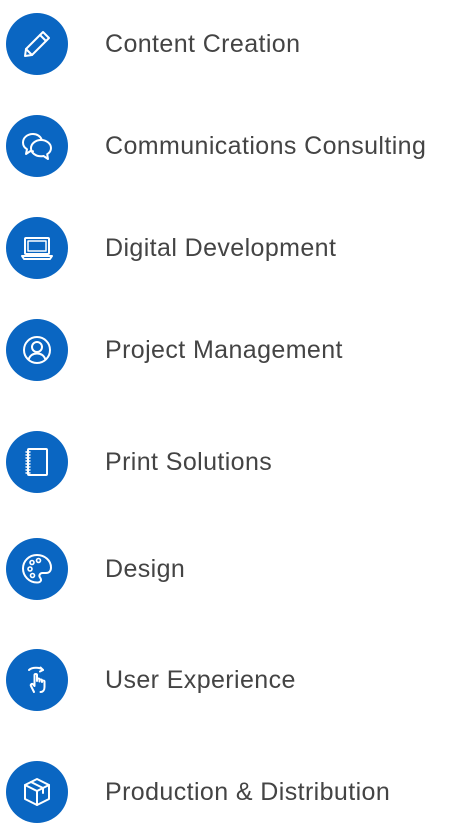 The height and width of the screenshot is (824, 459). I want to click on service-label: Print Solutions, so click(189, 461).